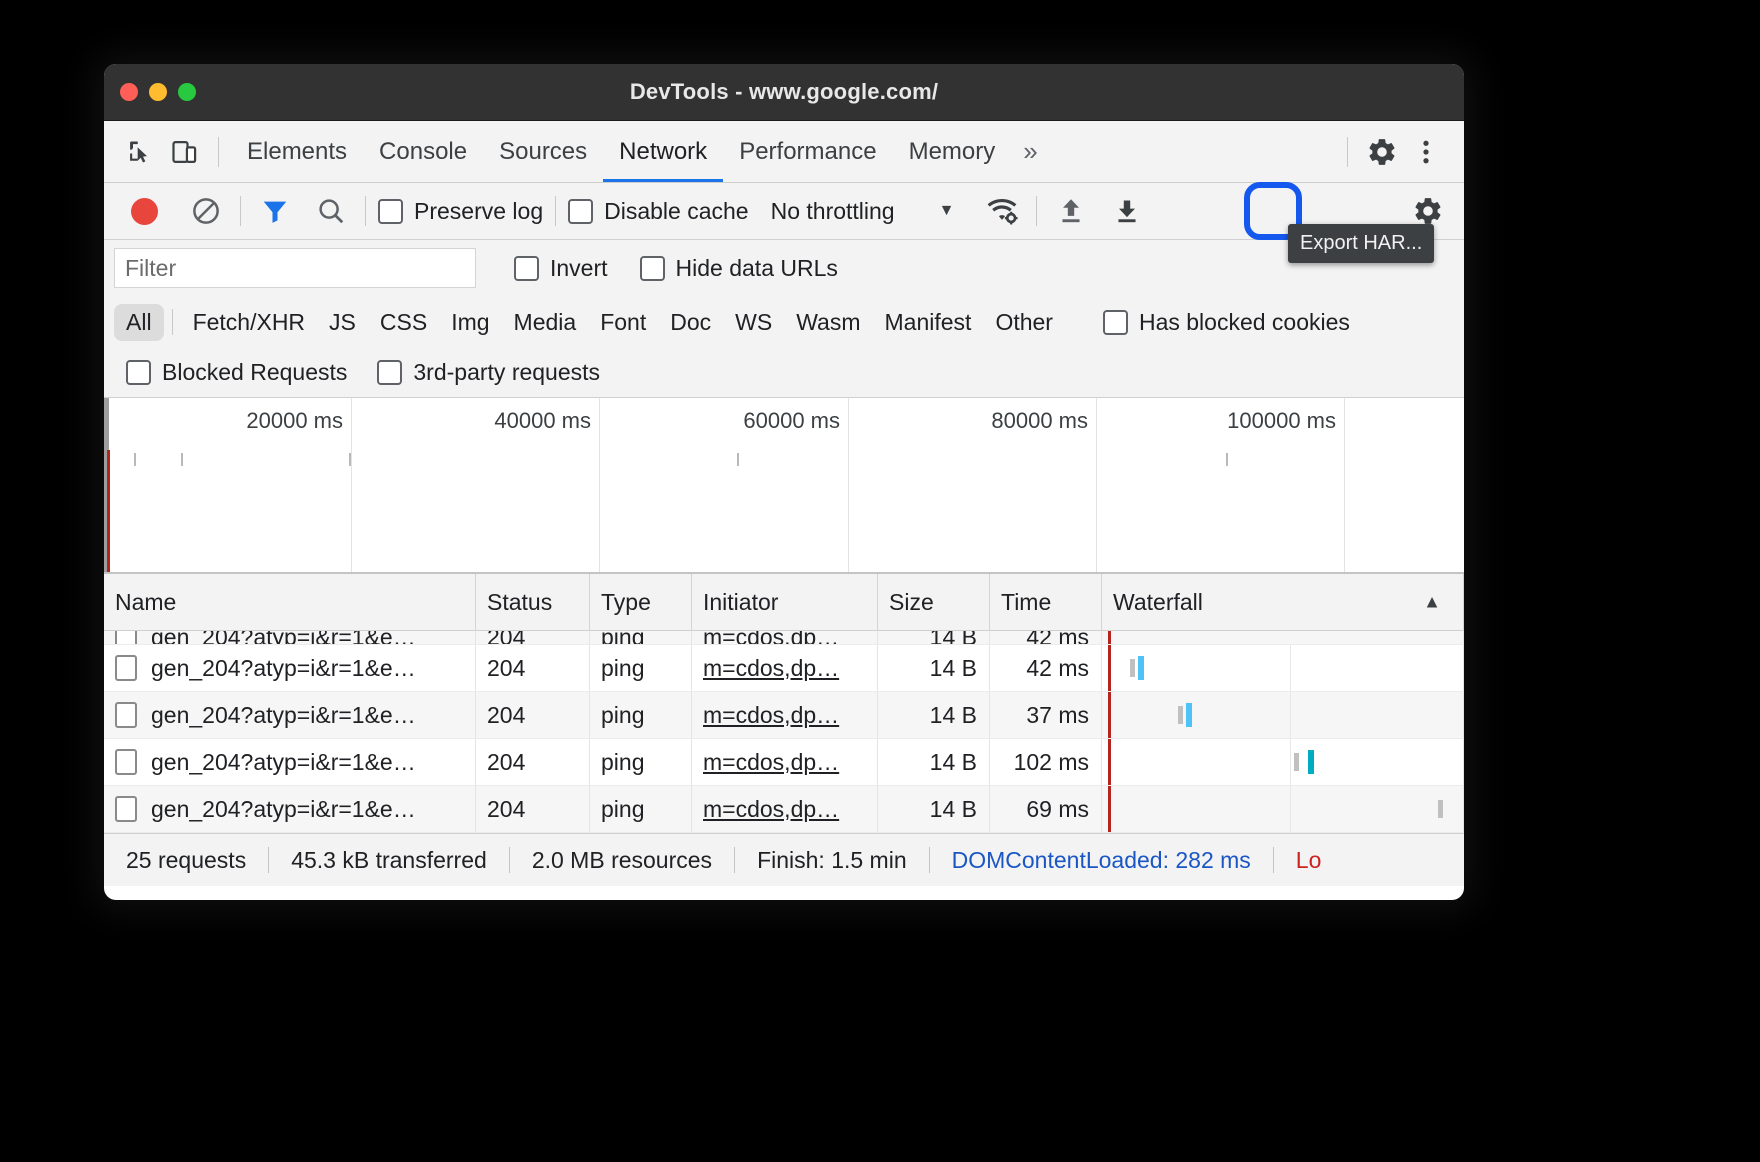 The image size is (1760, 1162). I want to click on close-window-button, so click(129, 92).